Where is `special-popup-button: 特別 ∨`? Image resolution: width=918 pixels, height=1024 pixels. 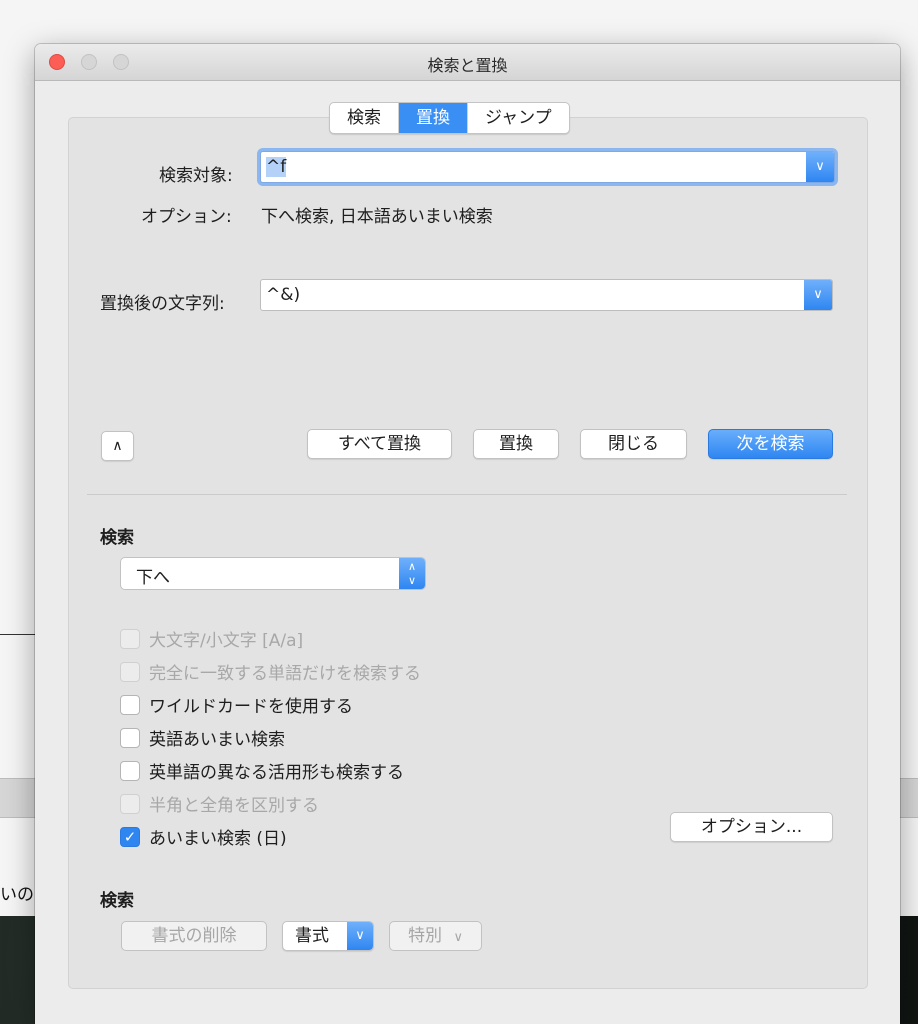
special-popup-button: 特別 ∨ is located at coordinates (435, 936).